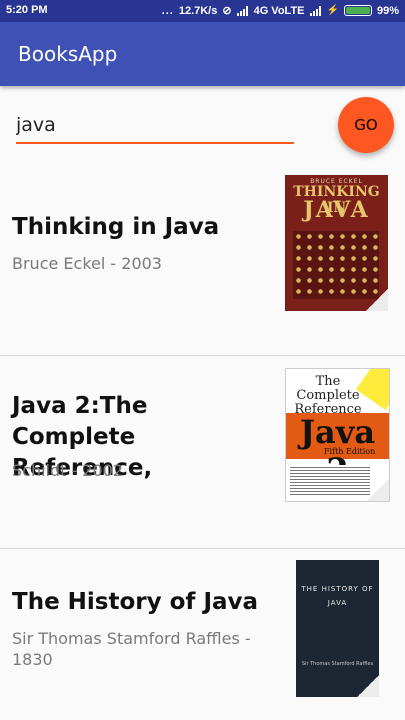 The image size is (405, 720). I want to click on status-time: 5:20 PM, so click(27, 10).